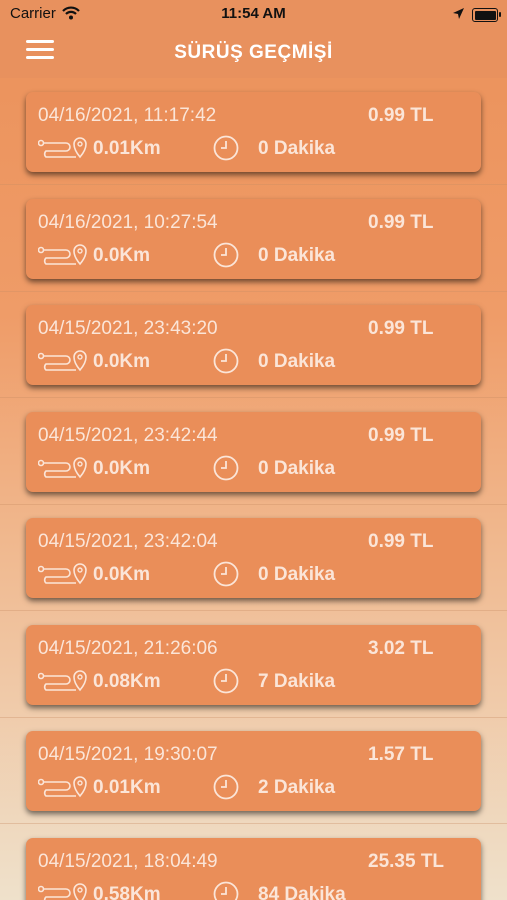 Image resolution: width=507 pixels, height=900 pixels. What do you see at coordinates (128, 648) in the screenshot?
I see `ride-datetime: 04/15/2021, 21:26:06` at bounding box center [128, 648].